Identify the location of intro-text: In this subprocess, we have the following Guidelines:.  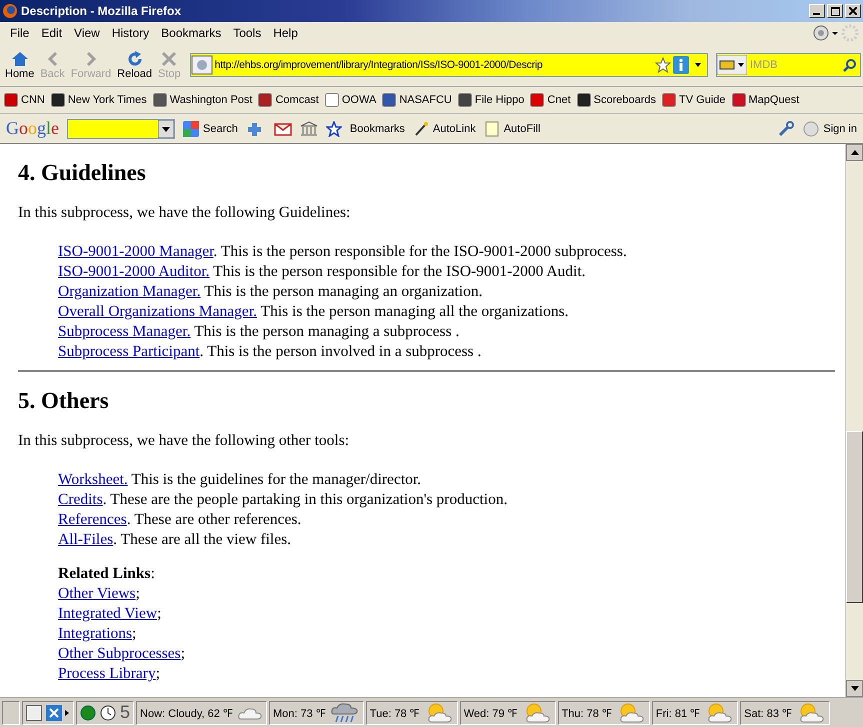
(185, 213).